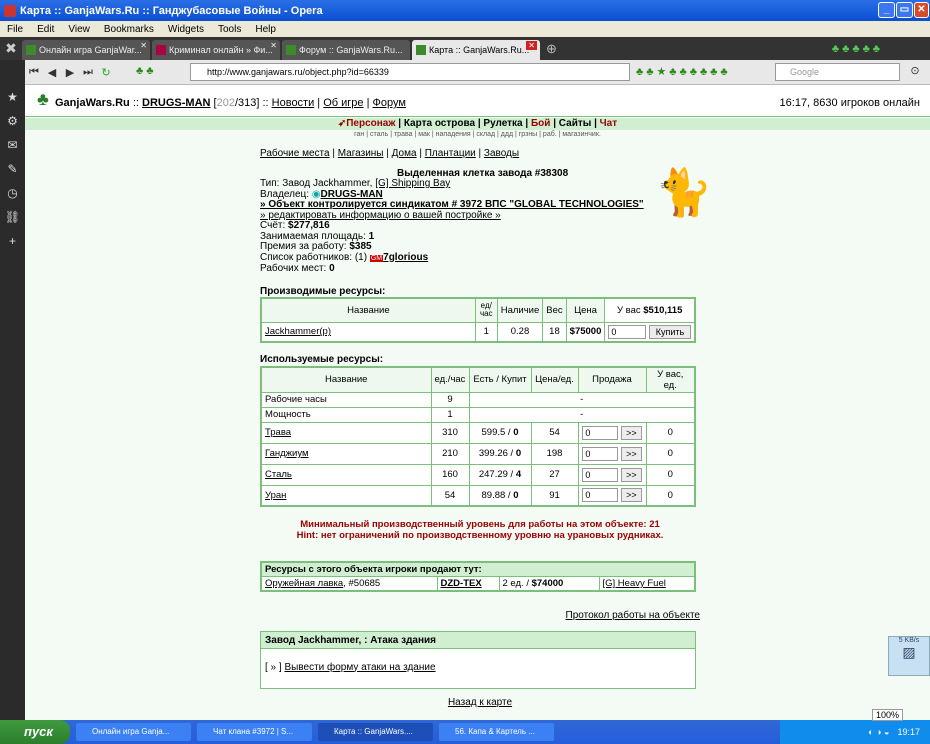  What do you see at coordinates (888, 715) in the screenshot?
I see `zoom-selector: 100%` at bounding box center [888, 715].